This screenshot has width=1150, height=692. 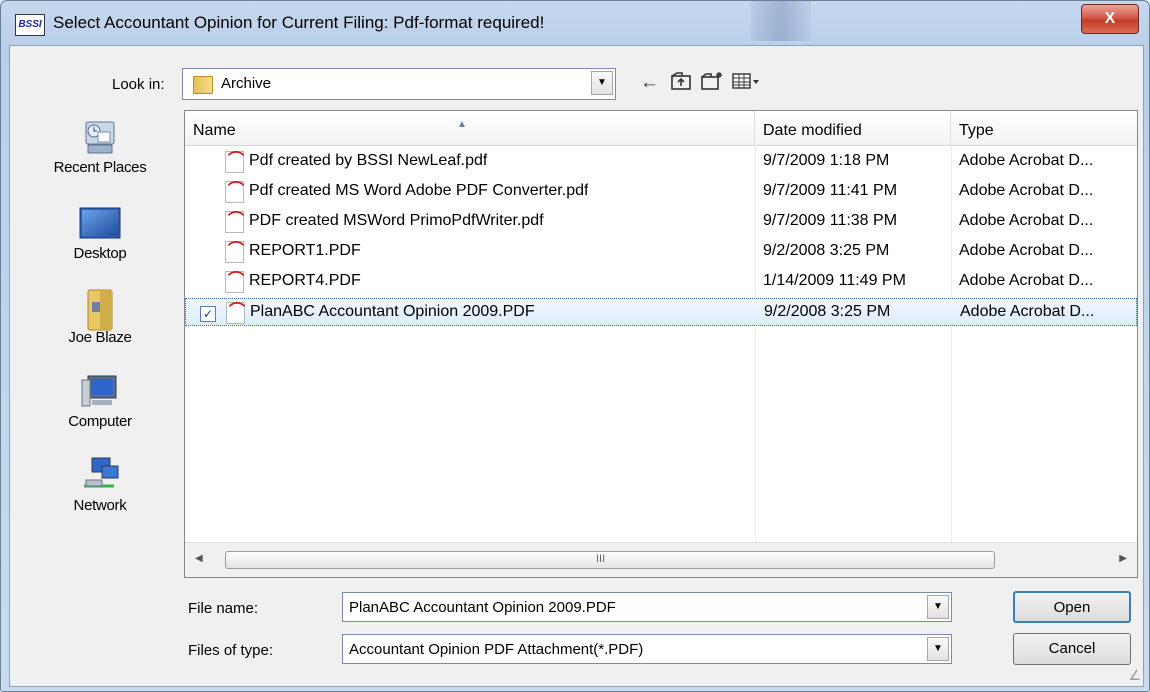 What do you see at coordinates (208, 314) in the screenshot?
I see `checkmark-icon: ✓` at bounding box center [208, 314].